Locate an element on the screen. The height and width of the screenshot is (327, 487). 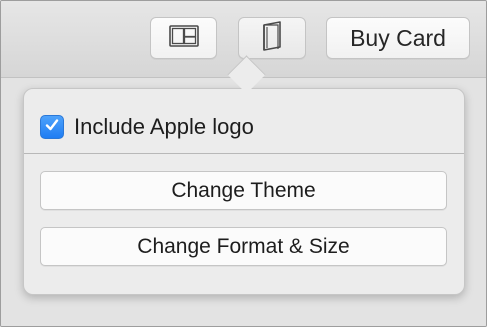
change-theme-button: Change Theme is located at coordinates (243, 190).